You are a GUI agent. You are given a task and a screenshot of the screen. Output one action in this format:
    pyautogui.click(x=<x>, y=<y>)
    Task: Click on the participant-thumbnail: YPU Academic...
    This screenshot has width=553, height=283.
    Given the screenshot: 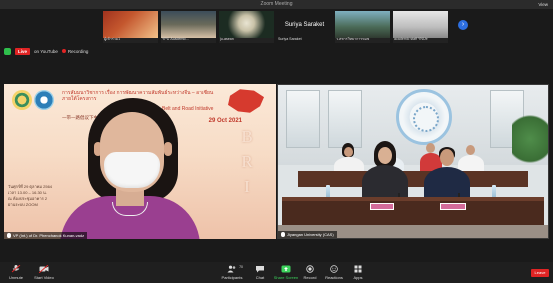 What is the action you would take?
    pyautogui.click(x=188, y=27)
    